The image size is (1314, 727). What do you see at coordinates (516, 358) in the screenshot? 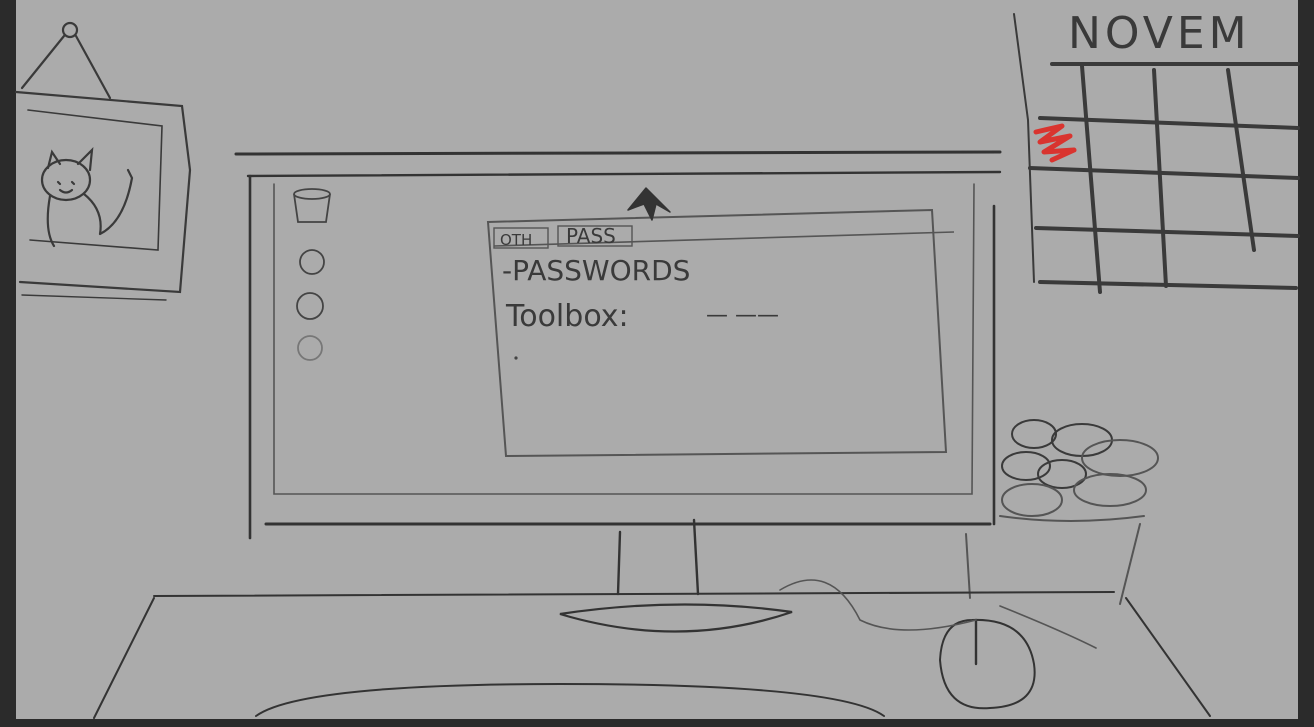
I see `list-bullet` at bounding box center [516, 358].